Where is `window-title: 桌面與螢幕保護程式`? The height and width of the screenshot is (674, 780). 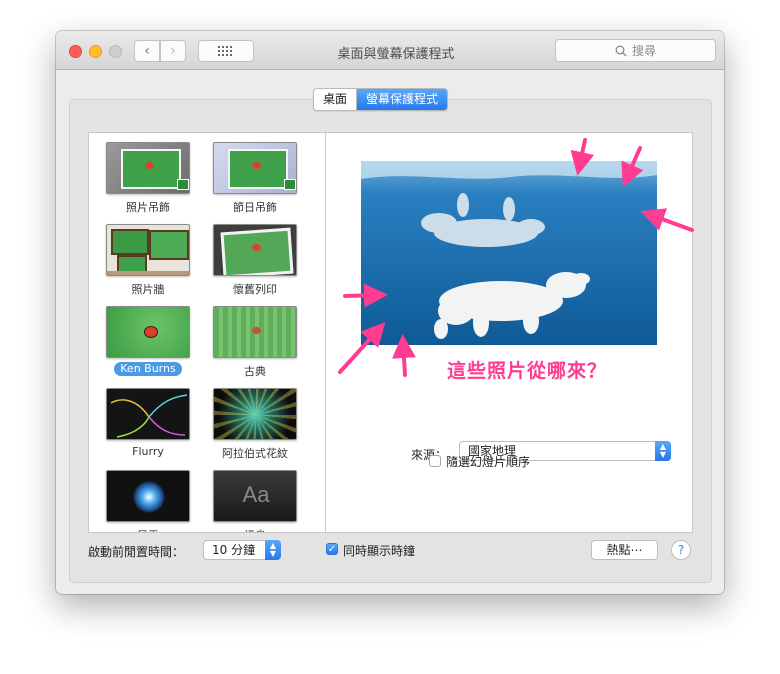 window-title: 桌面與螢幕保護程式 is located at coordinates (396, 54).